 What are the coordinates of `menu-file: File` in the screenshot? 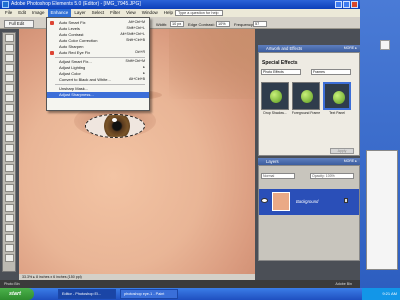 It's located at (8, 13).